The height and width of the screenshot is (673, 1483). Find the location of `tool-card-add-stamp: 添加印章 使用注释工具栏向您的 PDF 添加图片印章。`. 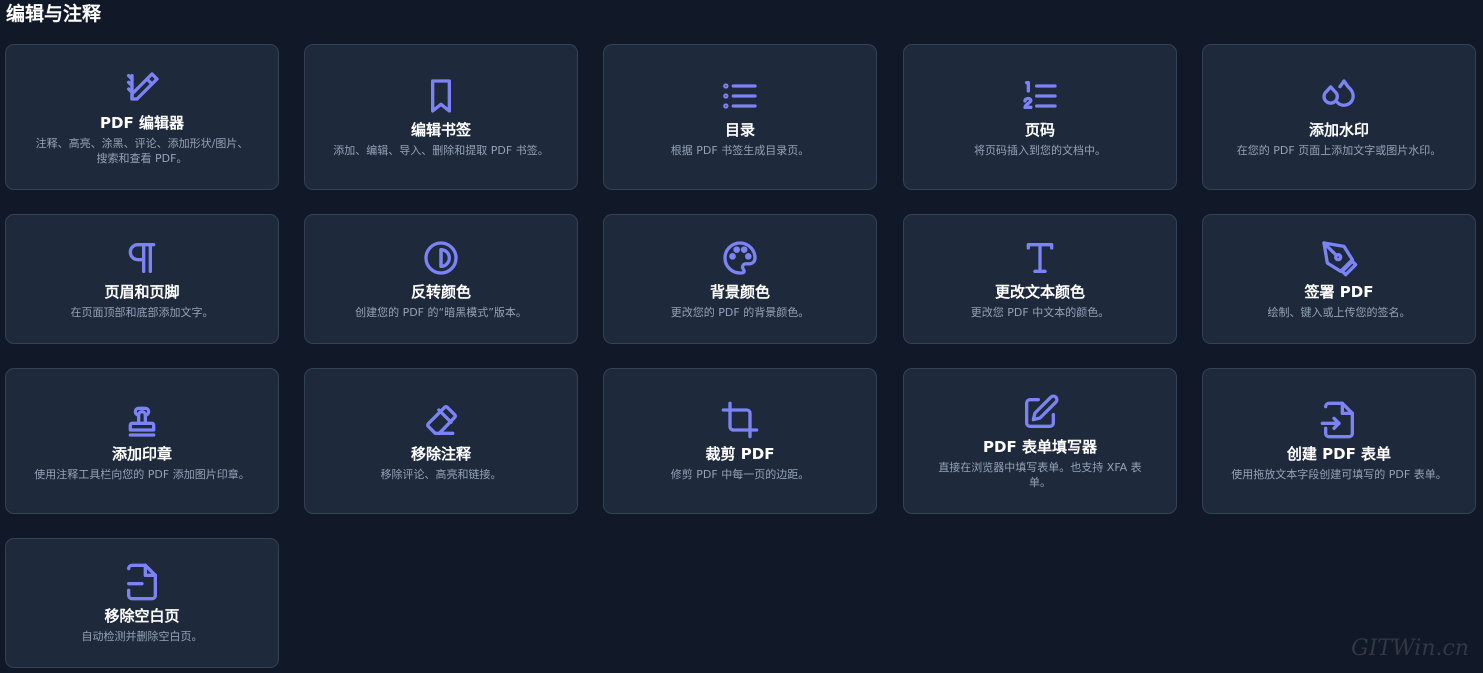

tool-card-add-stamp: 添加印章 使用注释工具栏向您的 PDF 添加图片印章。 is located at coordinates (142, 441).